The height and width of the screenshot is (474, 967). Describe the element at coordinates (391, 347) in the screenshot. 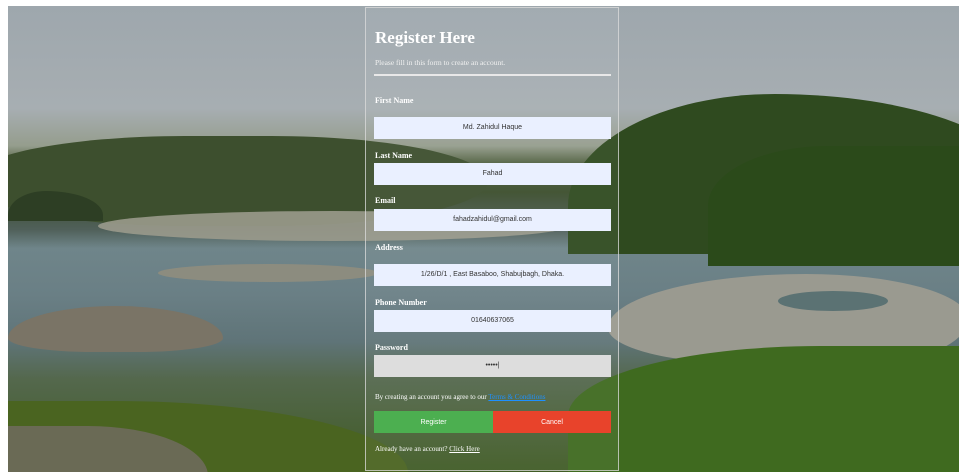

I see `password-label: Password` at that location.